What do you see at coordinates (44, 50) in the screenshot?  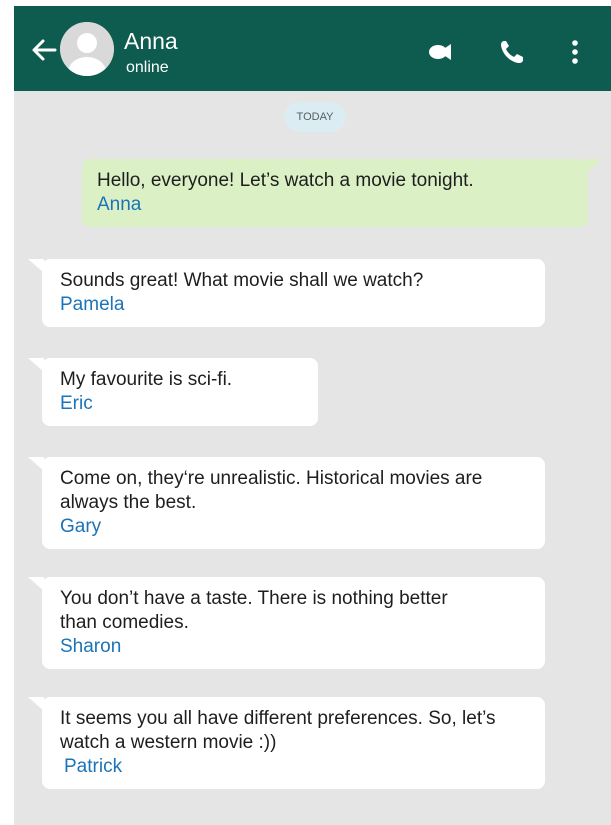 I see `arrow-left-icon` at bounding box center [44, 50].